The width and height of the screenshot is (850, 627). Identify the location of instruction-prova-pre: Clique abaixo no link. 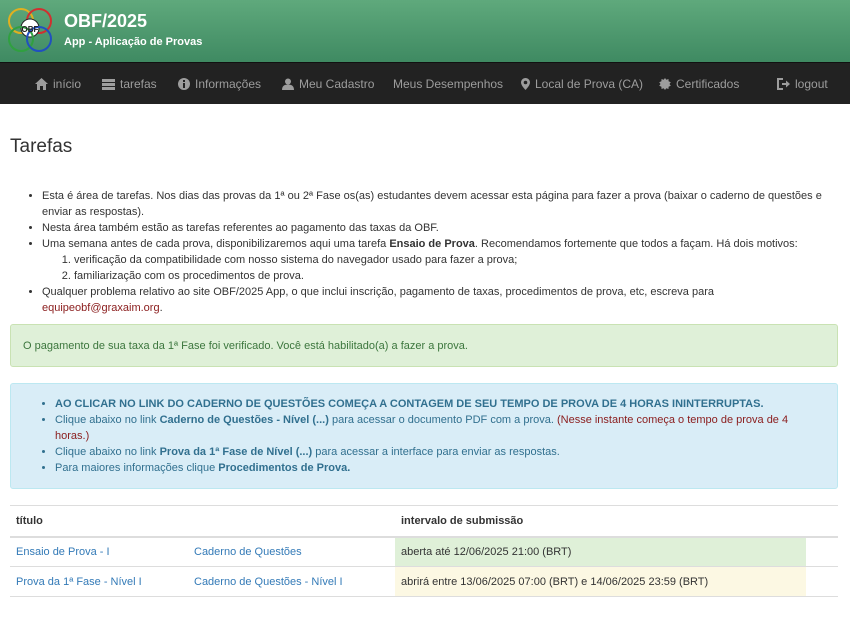
(107, 452).